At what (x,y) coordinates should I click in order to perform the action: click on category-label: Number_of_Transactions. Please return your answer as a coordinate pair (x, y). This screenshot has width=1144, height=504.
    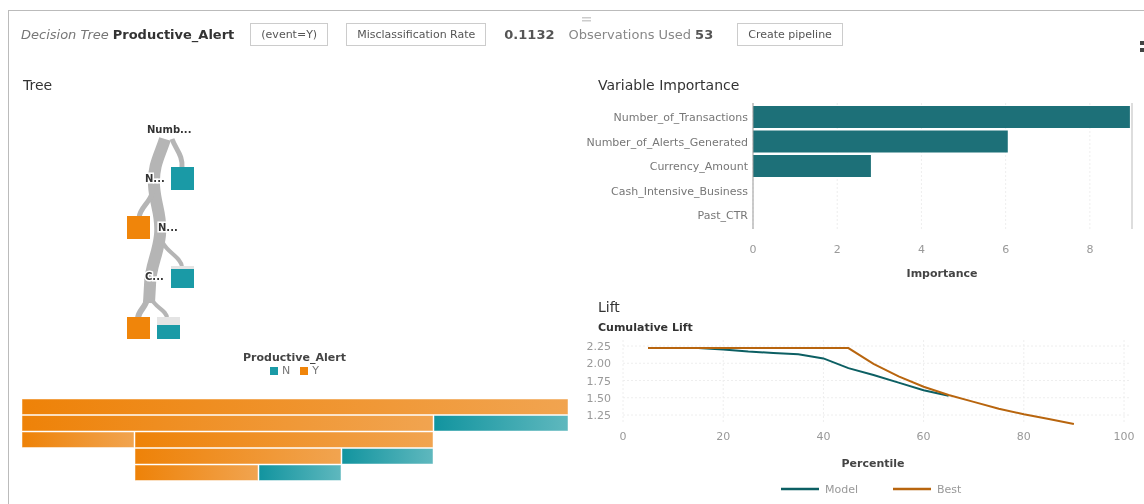
    Looking at the image, I should click on (680, 117).